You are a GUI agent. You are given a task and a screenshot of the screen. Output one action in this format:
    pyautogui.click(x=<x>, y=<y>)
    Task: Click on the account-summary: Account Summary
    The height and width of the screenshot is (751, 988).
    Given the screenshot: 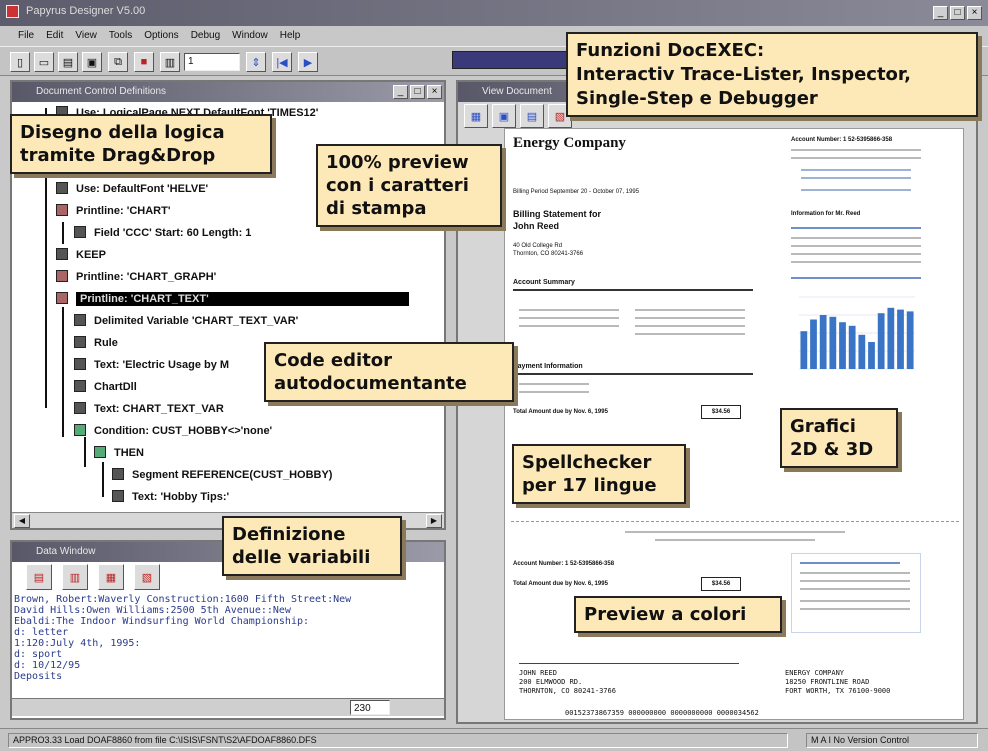 What is the action you would take?
    pyautogui.click(x=544, y=282)
    